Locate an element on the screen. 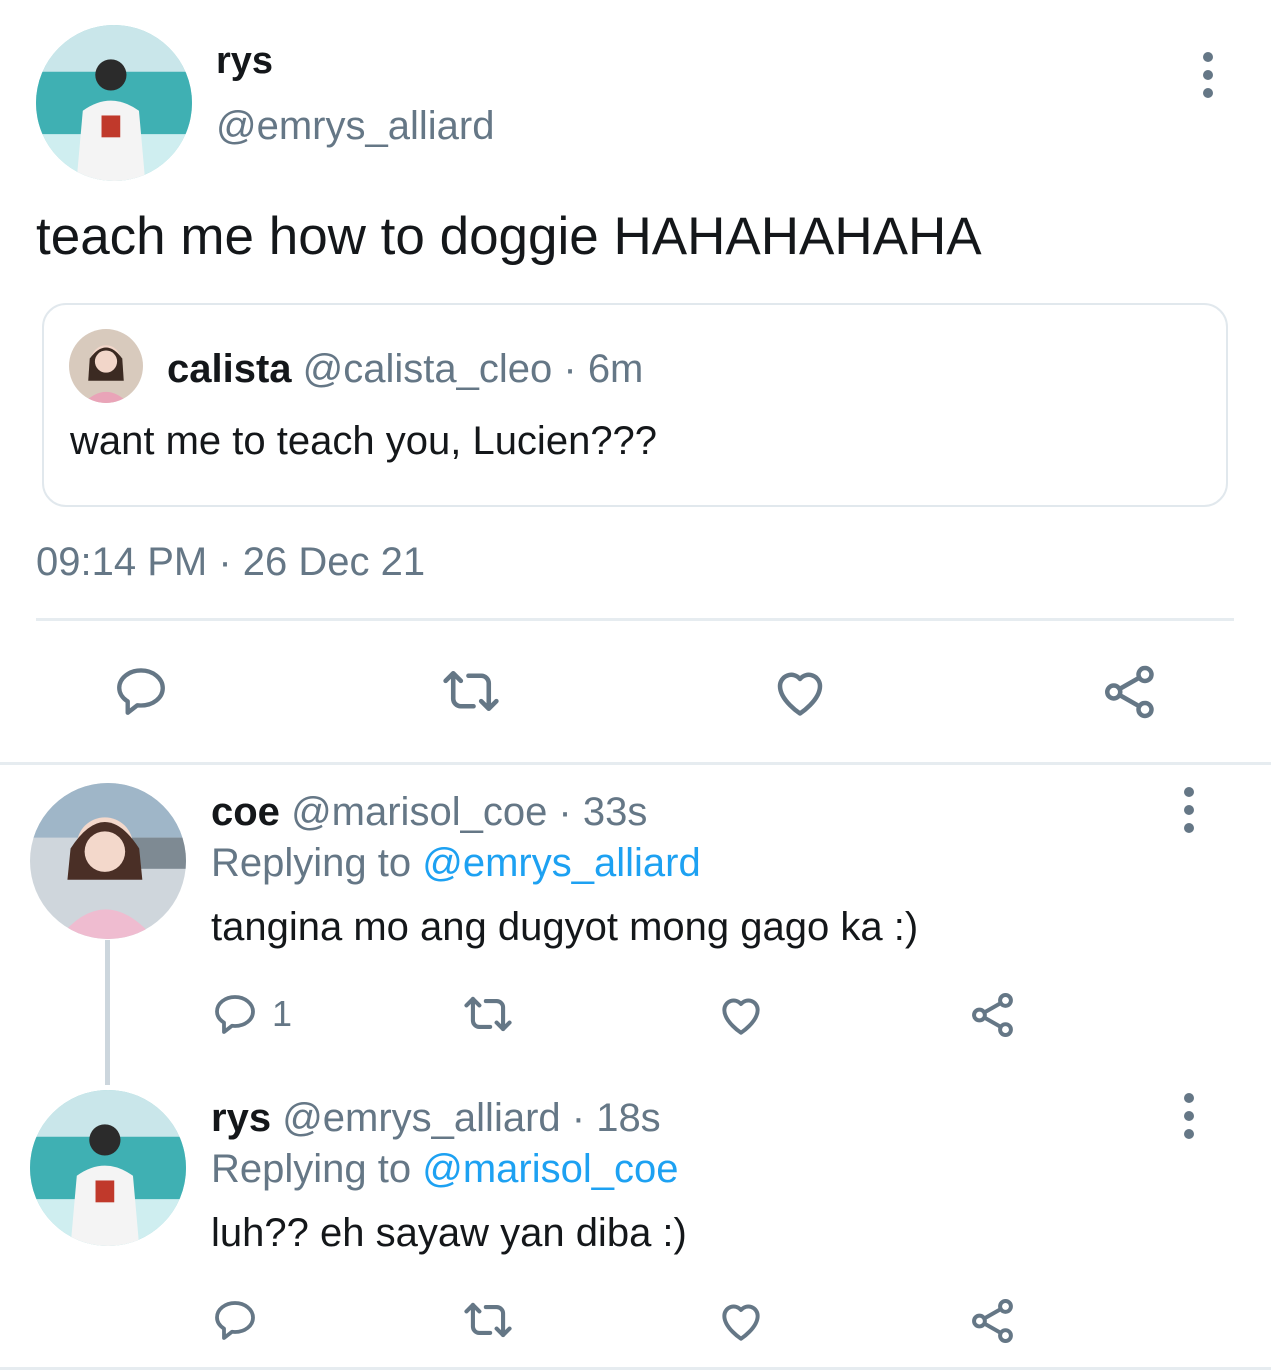 The image size is (1271, 1371). display-name: coe is located at coordinates (245, 812).